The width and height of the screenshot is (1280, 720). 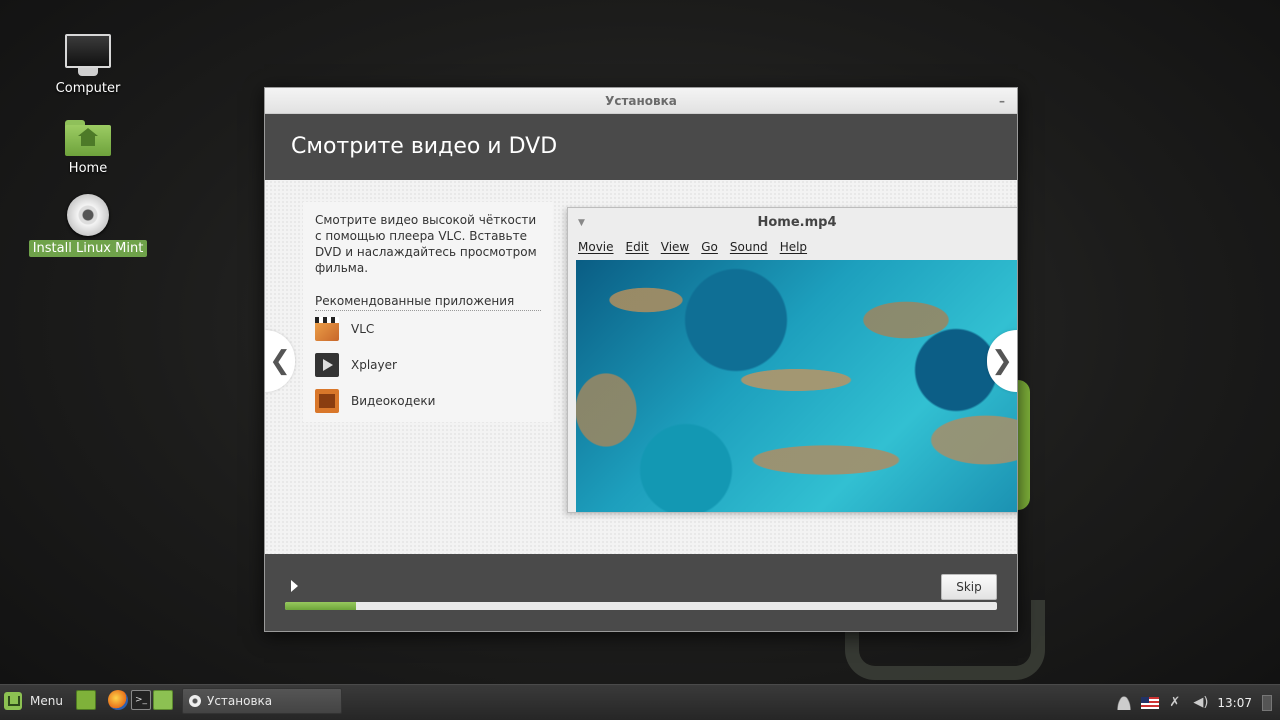 I want to click on xplayer-icon, so click(x=327, y=365).